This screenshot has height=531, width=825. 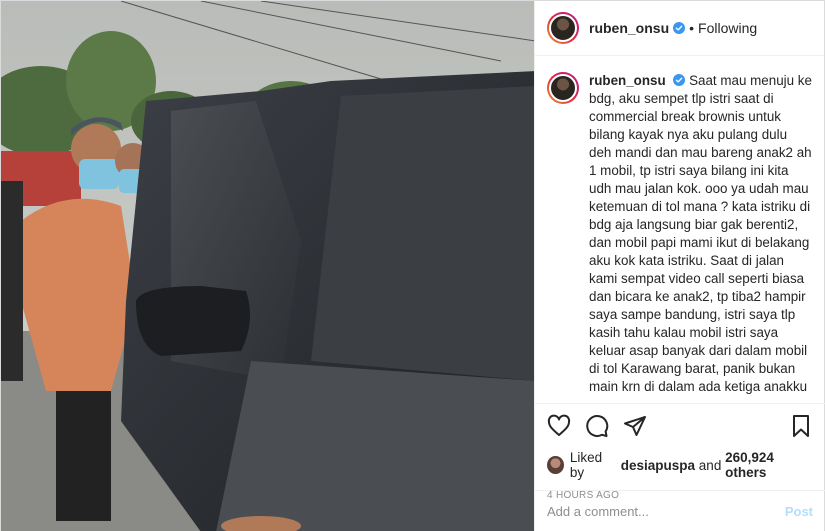 I want to click on caption-username: ruben_onsu, so click(x=627, y=80).